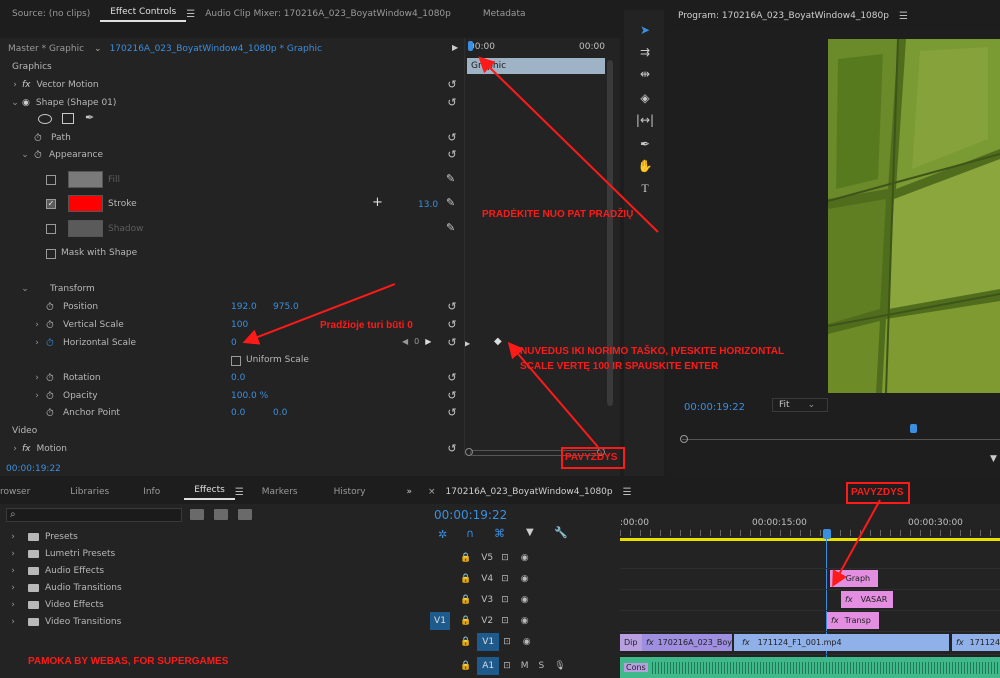  Describe the element at coordinates (591, 457) in the screenshot. I see `annotation-example-top: PAVYZDYS` at that location.